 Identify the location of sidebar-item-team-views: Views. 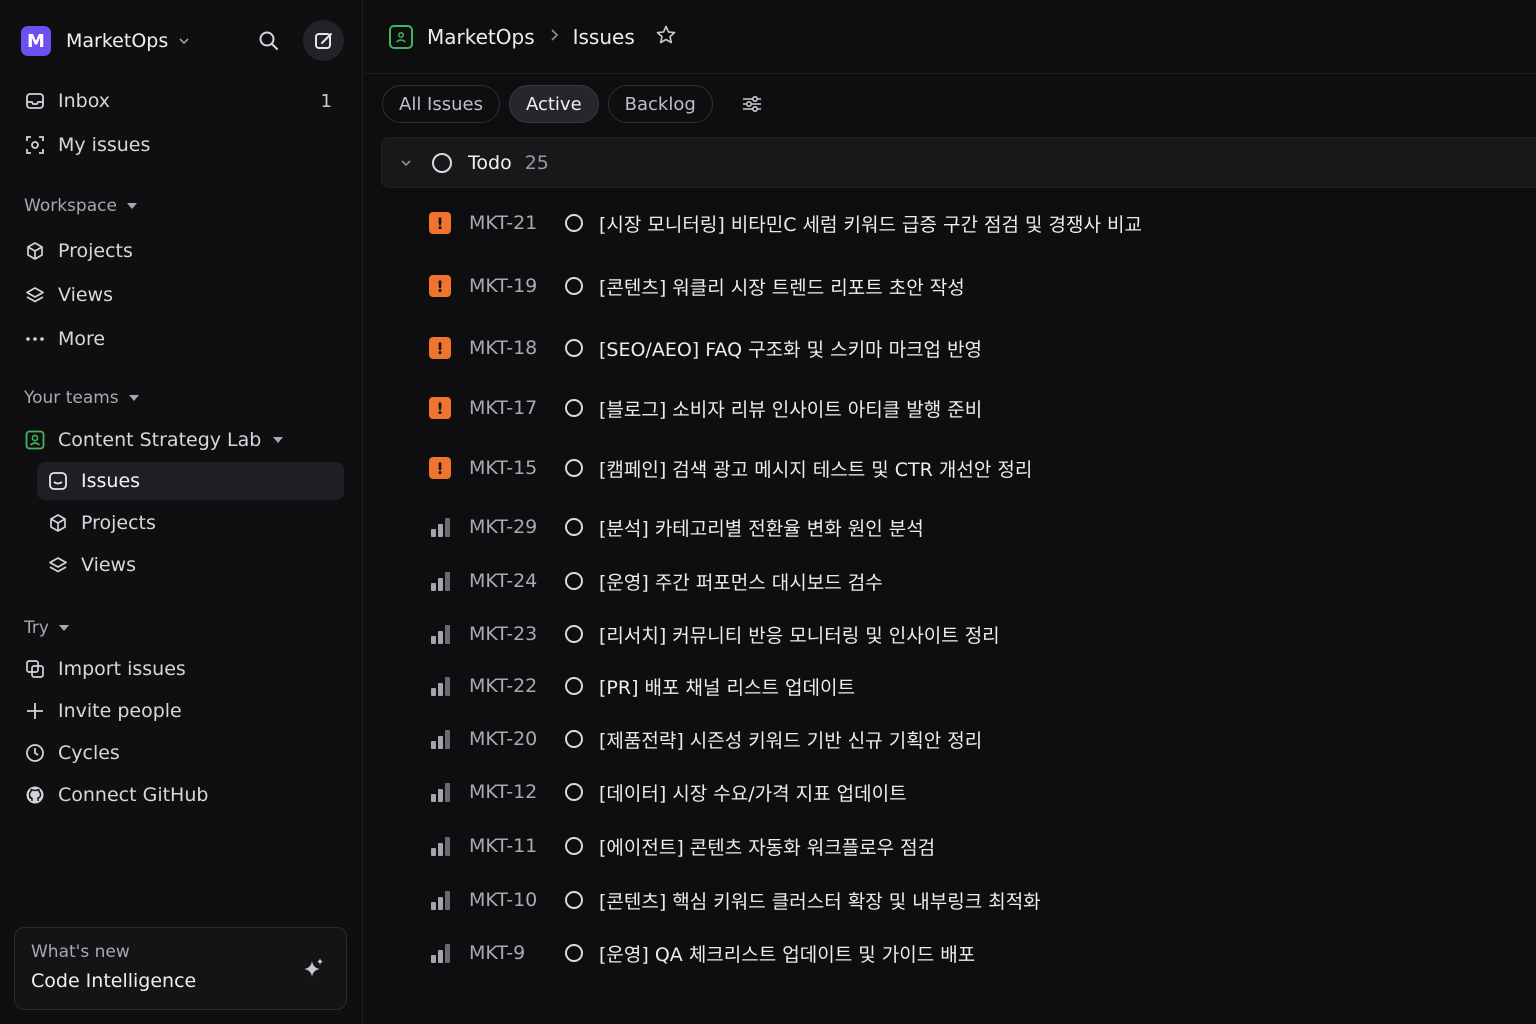
(190, 565).